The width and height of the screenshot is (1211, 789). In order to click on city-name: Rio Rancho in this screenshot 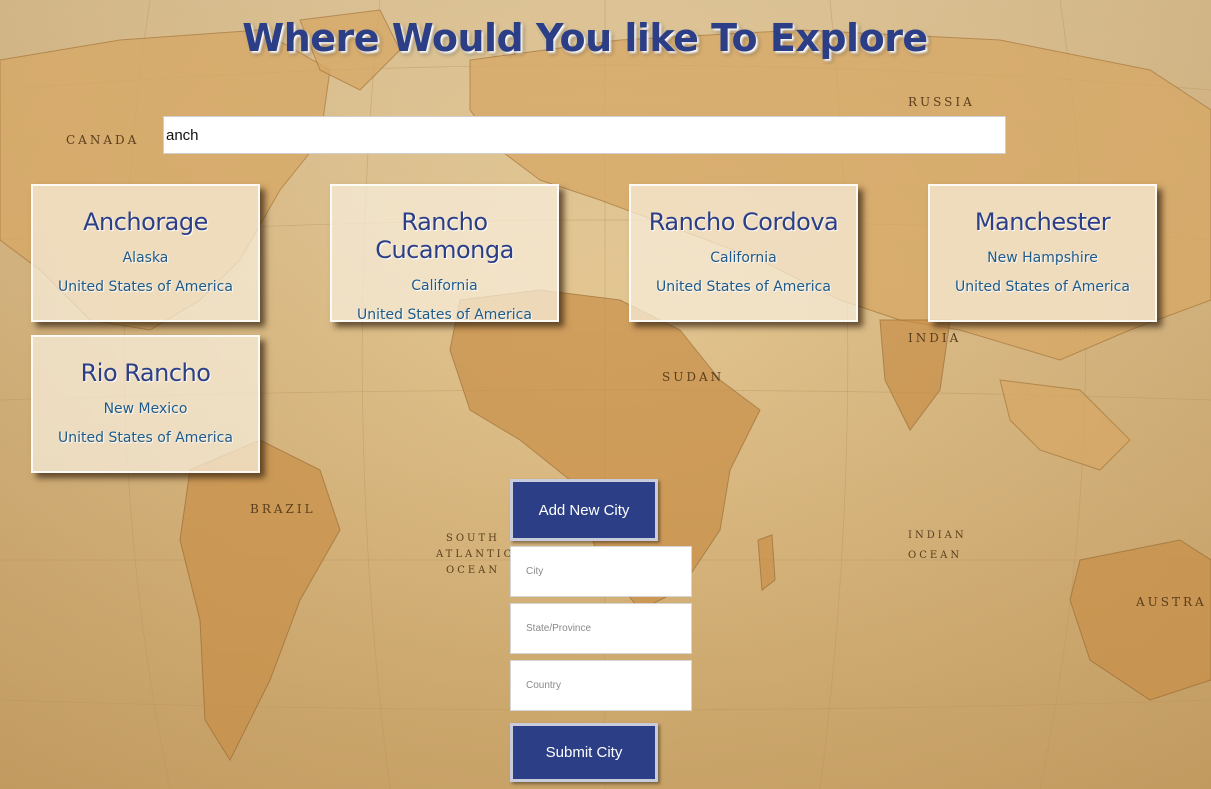, I will do `click(145, 373)`.